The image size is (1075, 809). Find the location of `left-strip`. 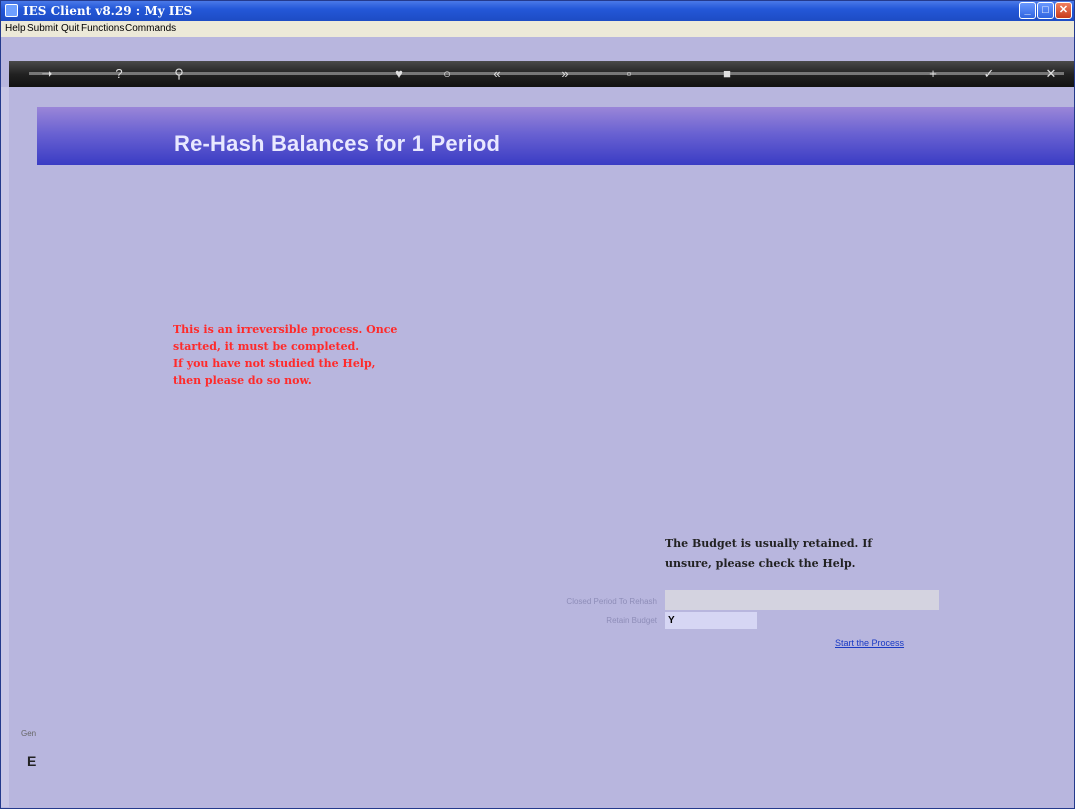

left-strip is located at coordinates (5, 447).